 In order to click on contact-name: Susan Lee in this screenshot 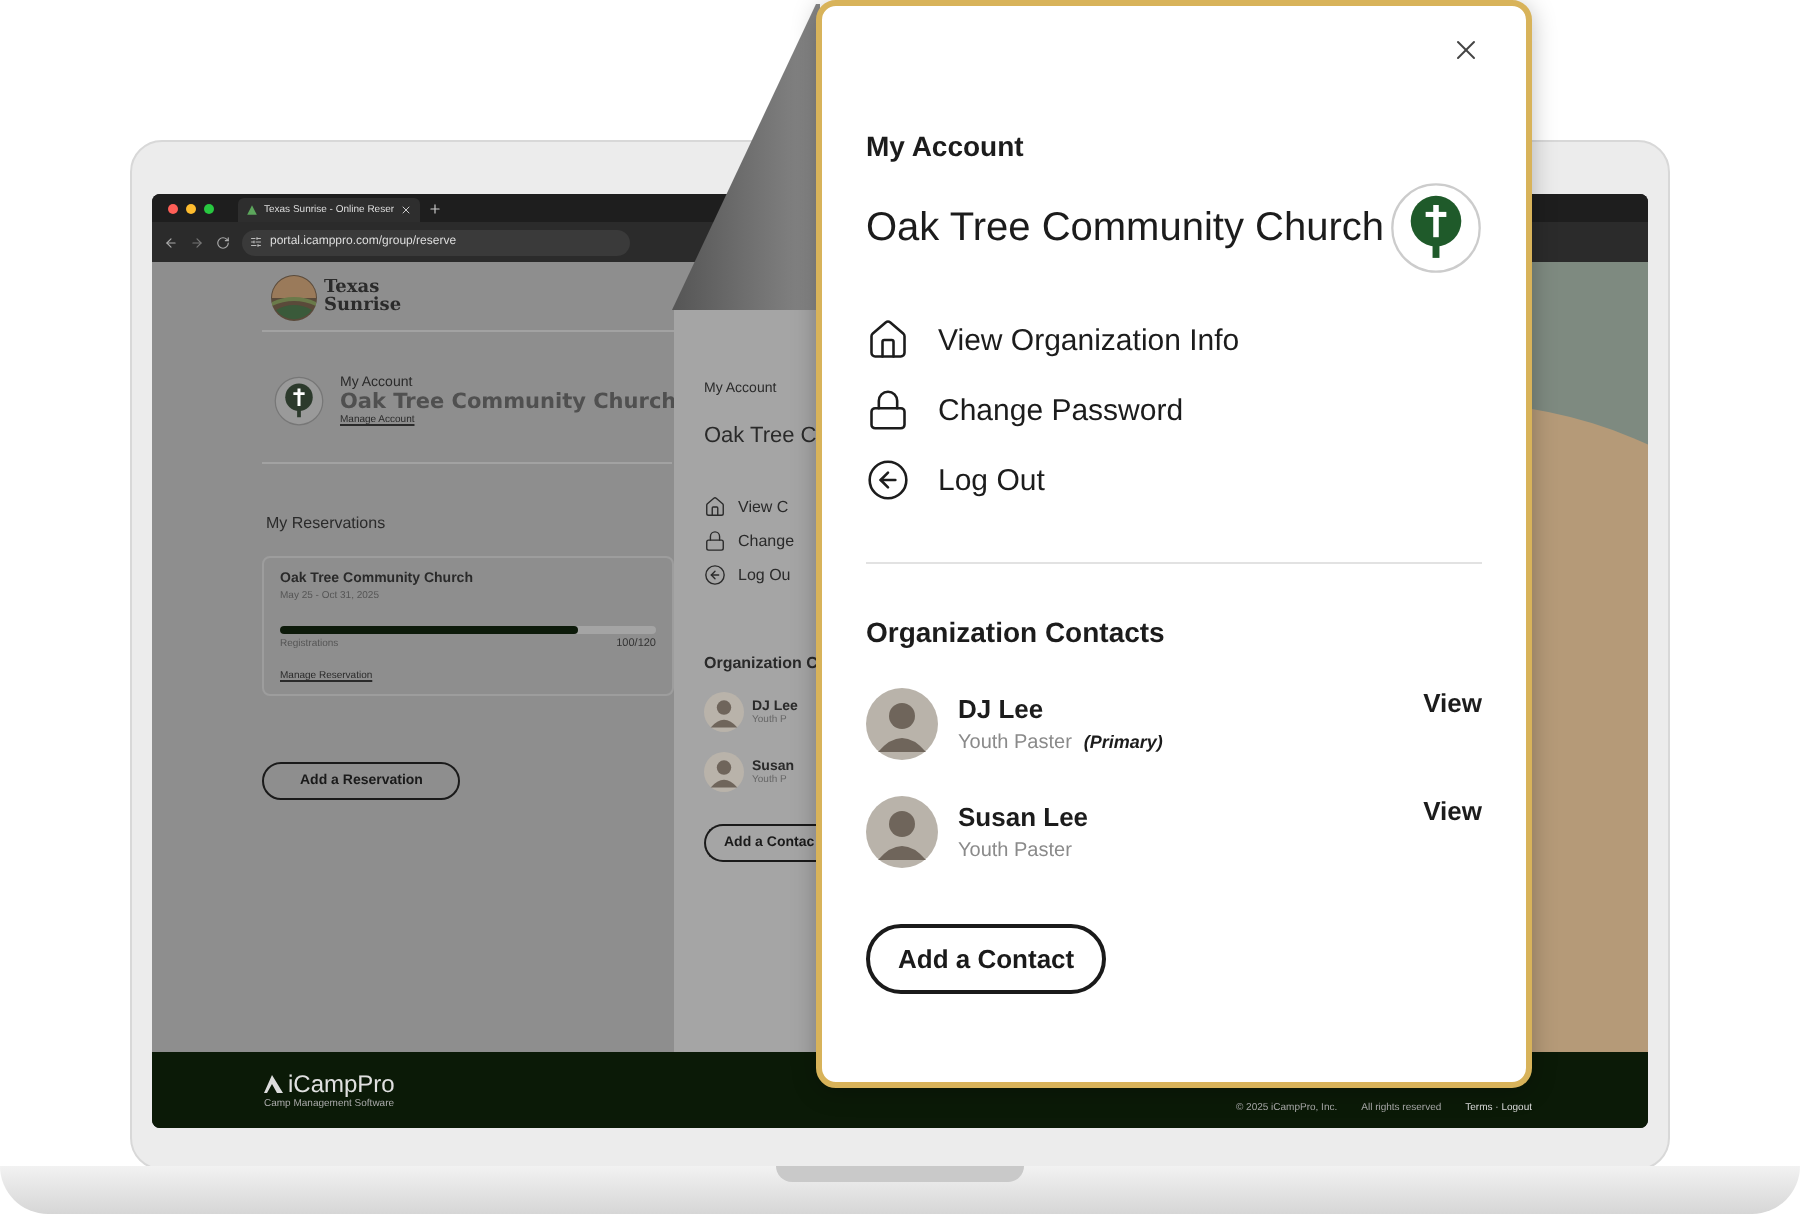, I will do `click(1023, 817)`.